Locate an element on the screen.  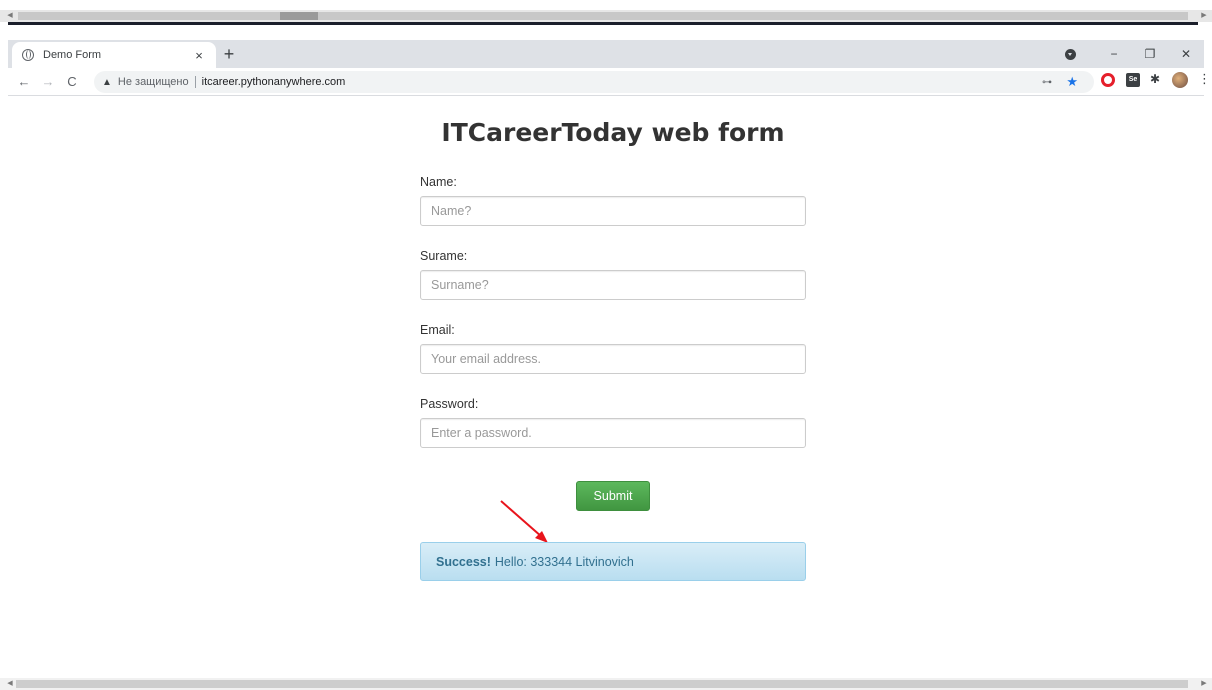
window-controls: − ❐ ✕ is located at coordinates (1134, 54).